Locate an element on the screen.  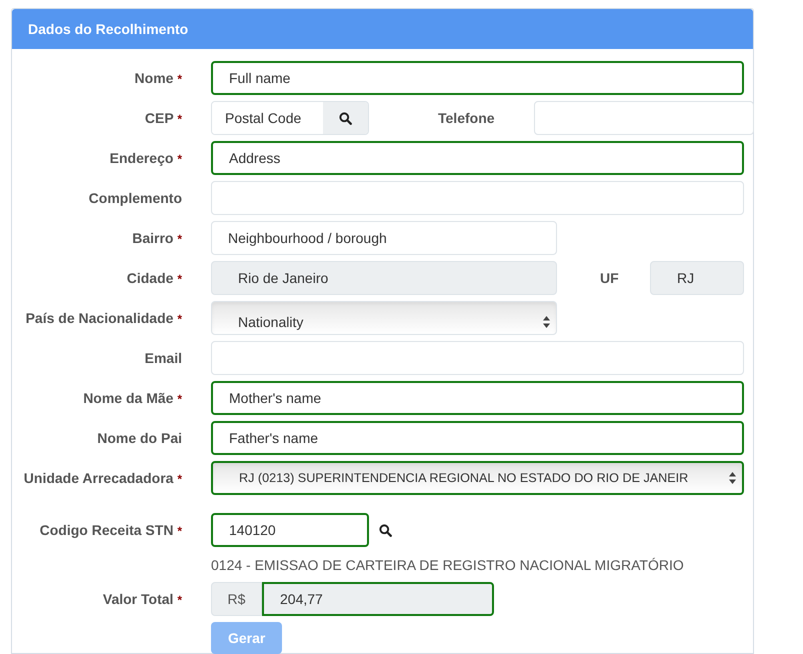
revenue-description: 0124 - EMISSAO DE CARTEIRA DE REGISTRO NACIONAL MIGRATÓRIO is located at coordinates (447, 565).